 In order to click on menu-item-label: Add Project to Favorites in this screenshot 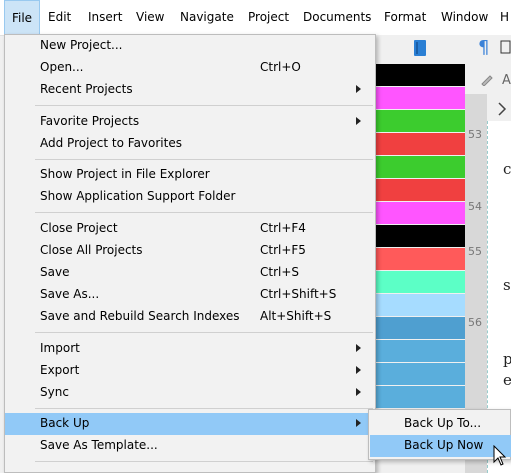, I will do `click(111, 143)`.